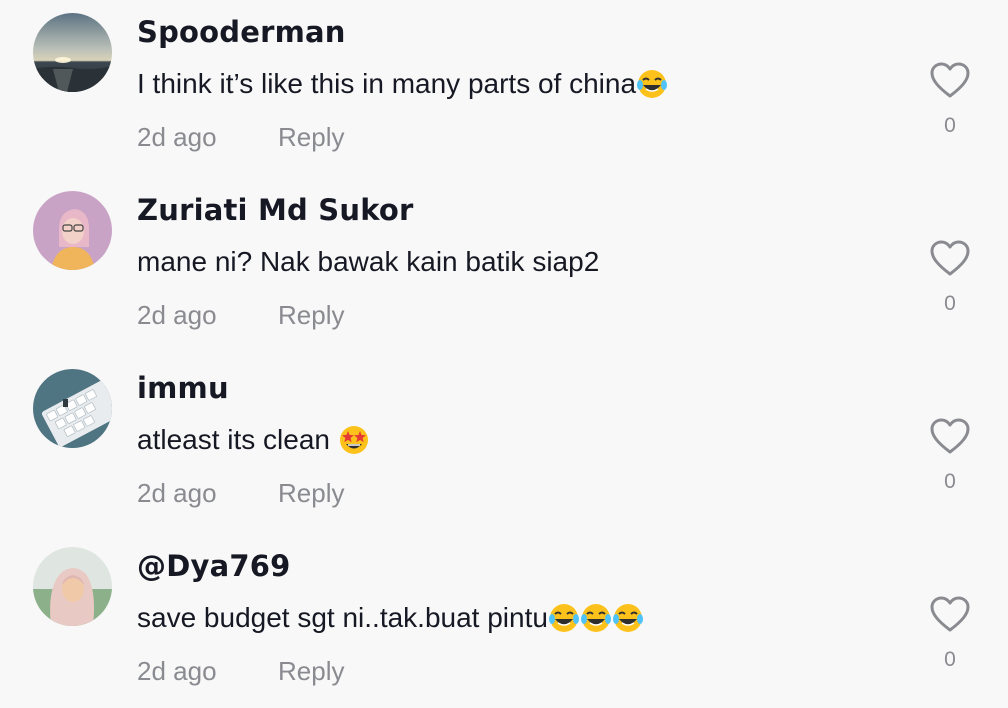  I want to click on comment-username: immu, so click(183, 388).